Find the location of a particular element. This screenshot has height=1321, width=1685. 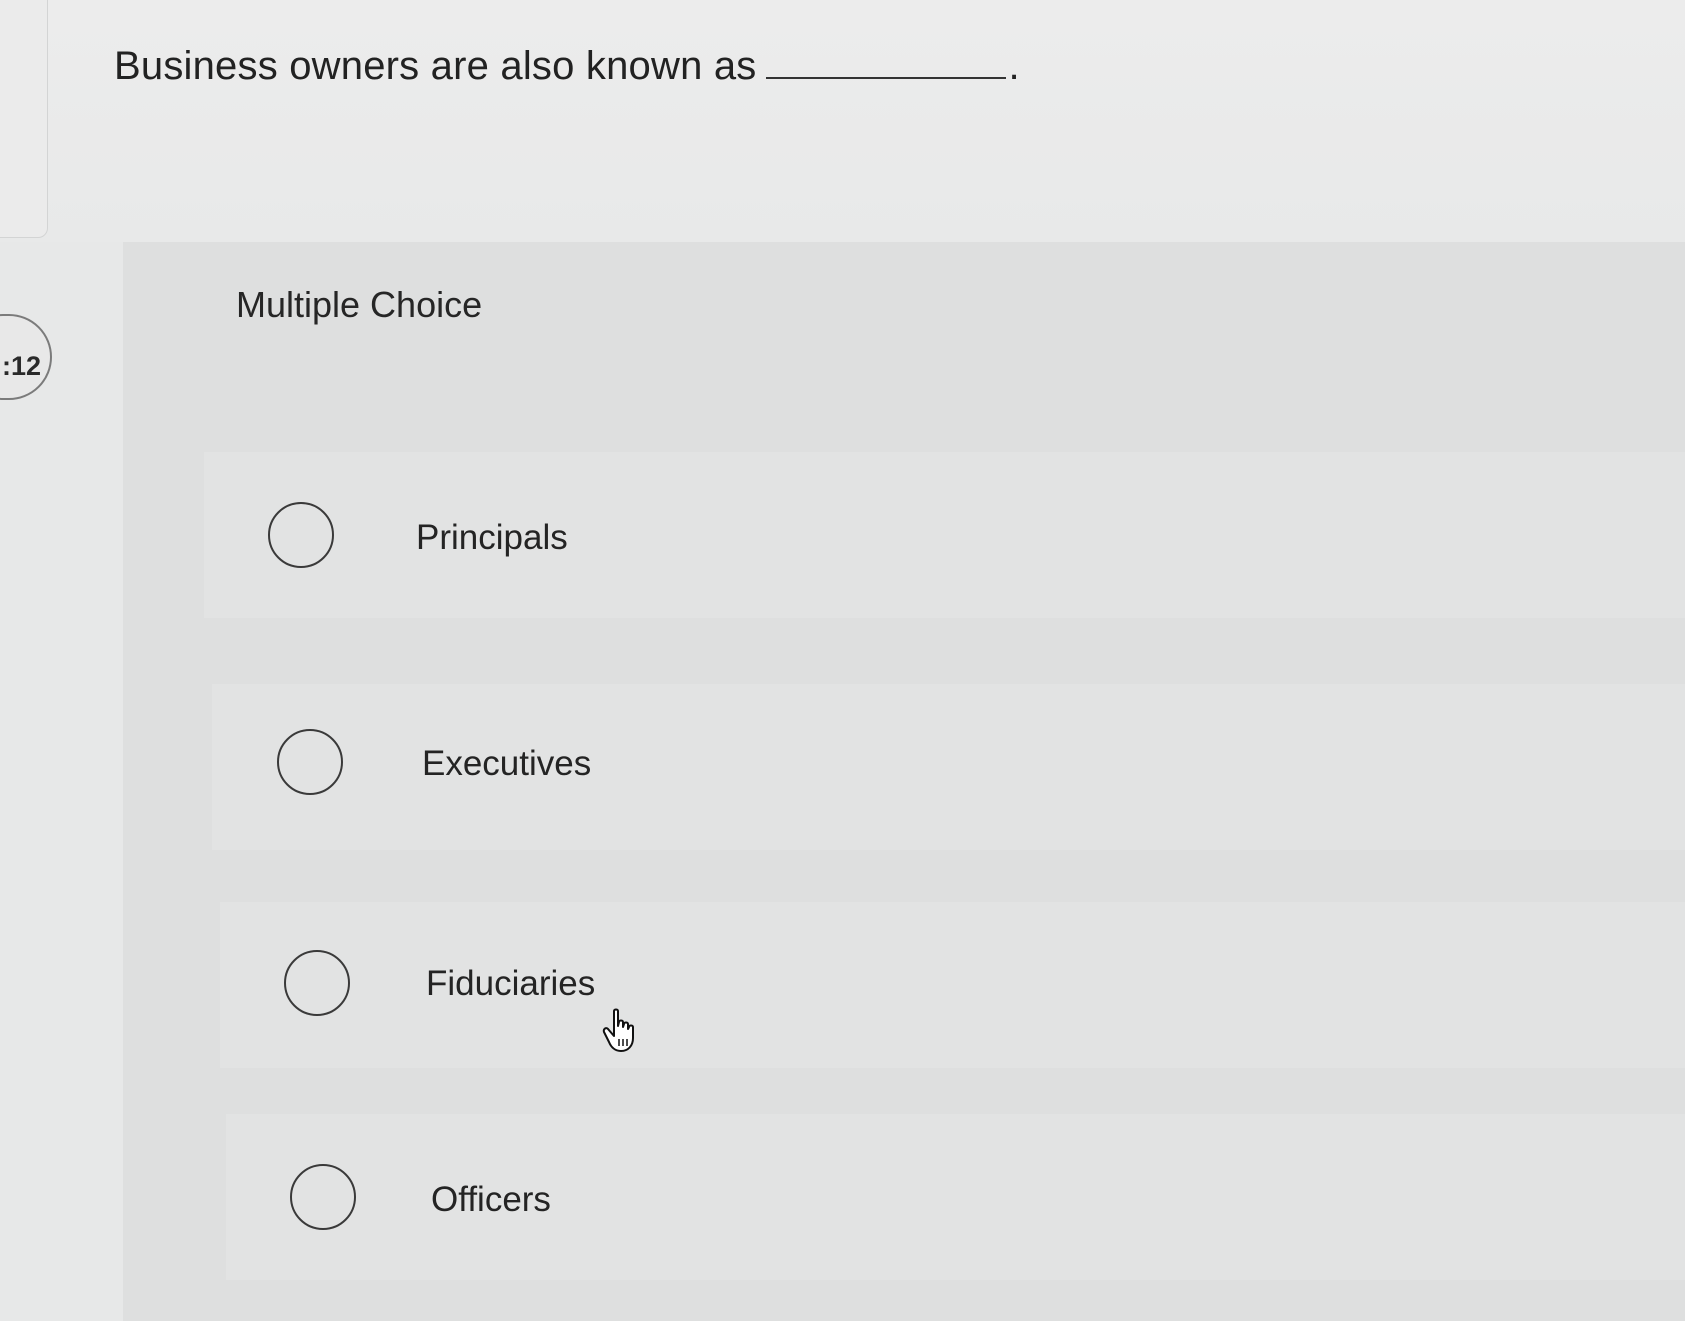

question-prompt: Business owners are also known as. is located at coordinates (567, 66).